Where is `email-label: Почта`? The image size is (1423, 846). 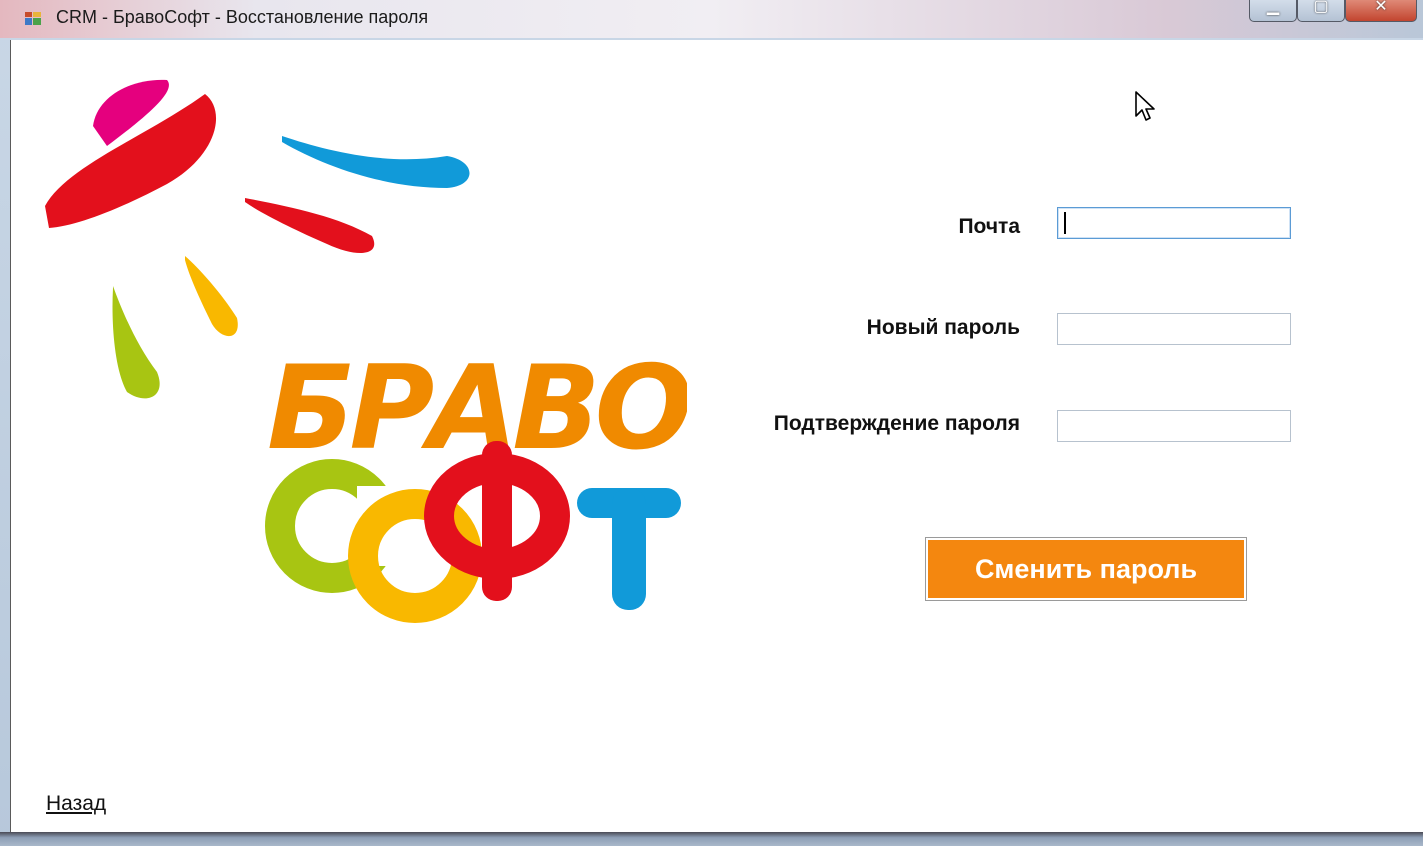
email-label: Почта is located at coordinates (989, 226).